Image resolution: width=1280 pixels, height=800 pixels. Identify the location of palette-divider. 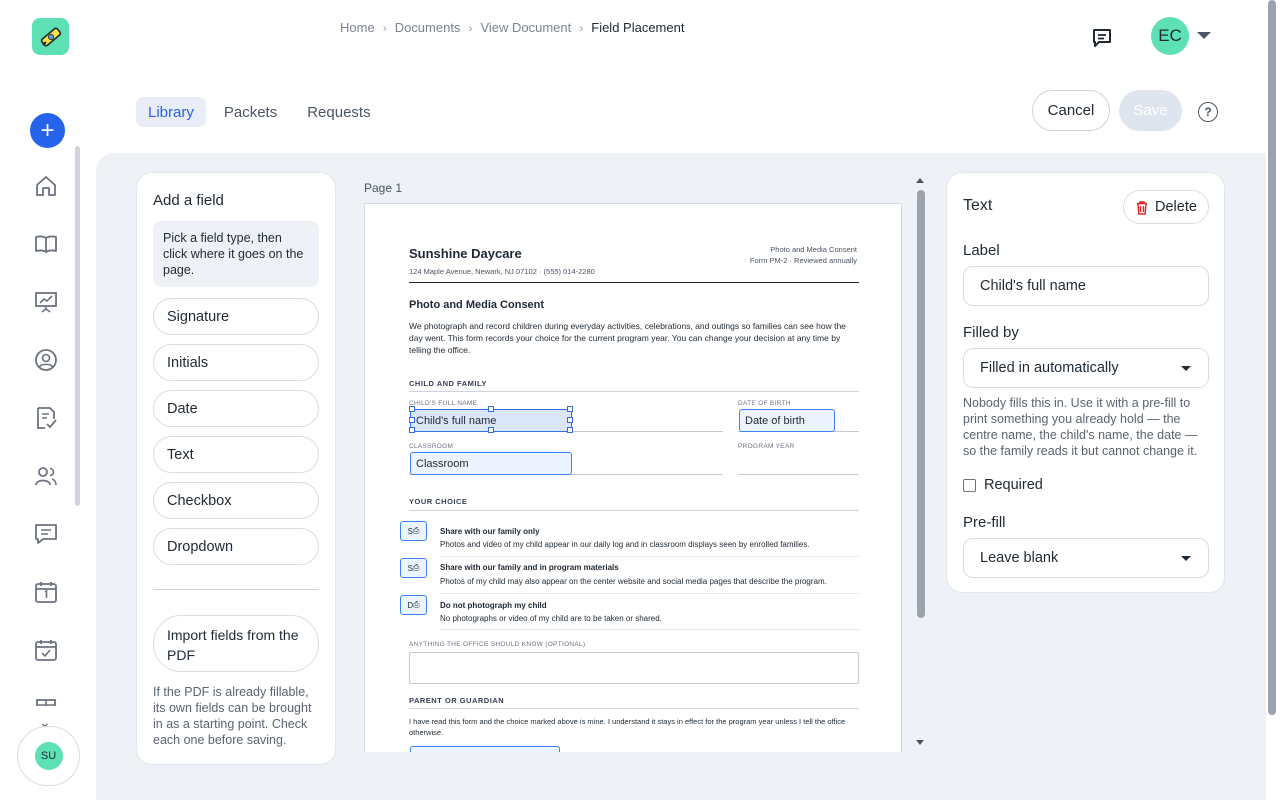
(236, 589).